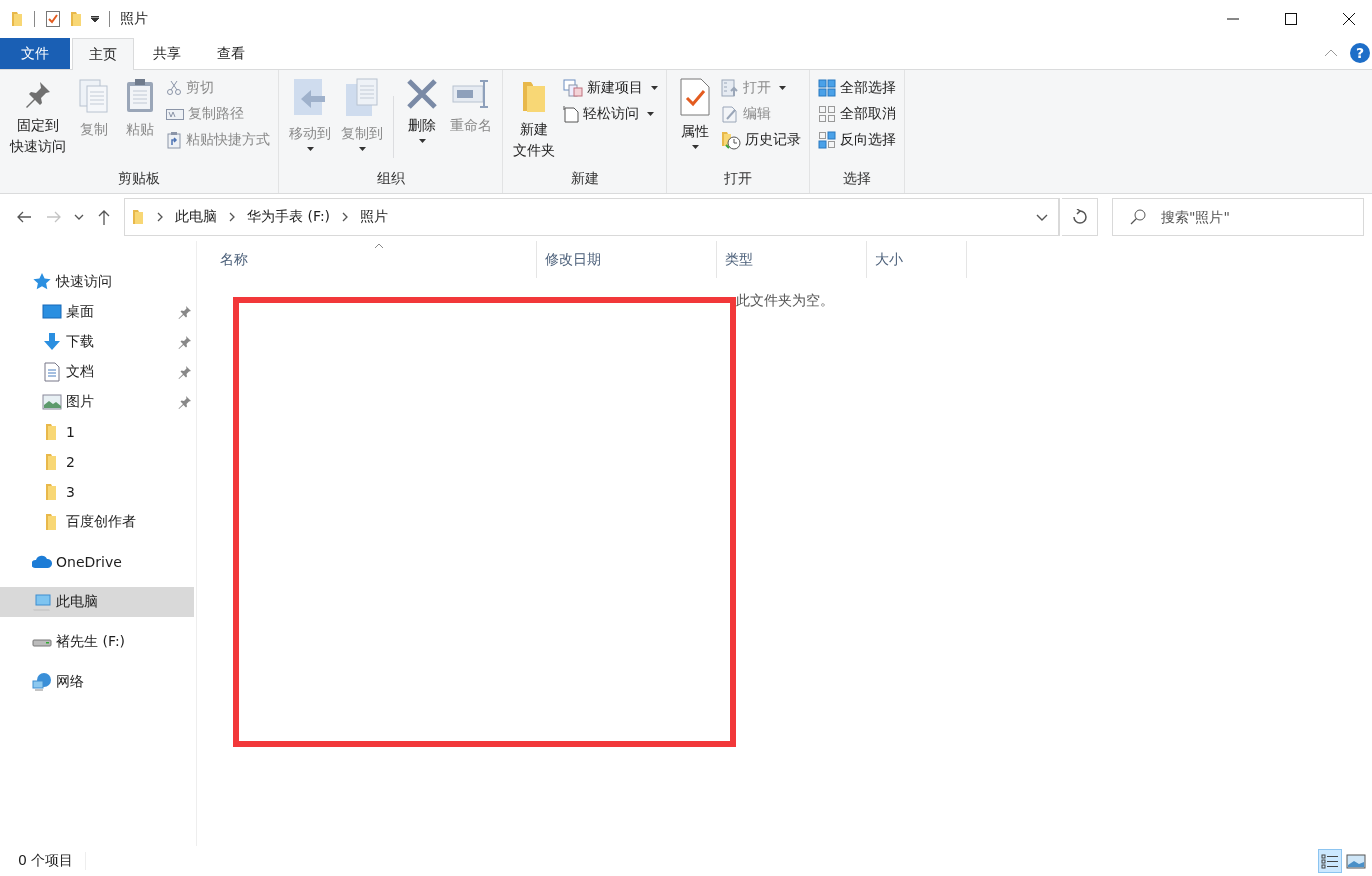 This screenshot has width=1372, height=876. I want to click on star-icon, so click(42, 282).